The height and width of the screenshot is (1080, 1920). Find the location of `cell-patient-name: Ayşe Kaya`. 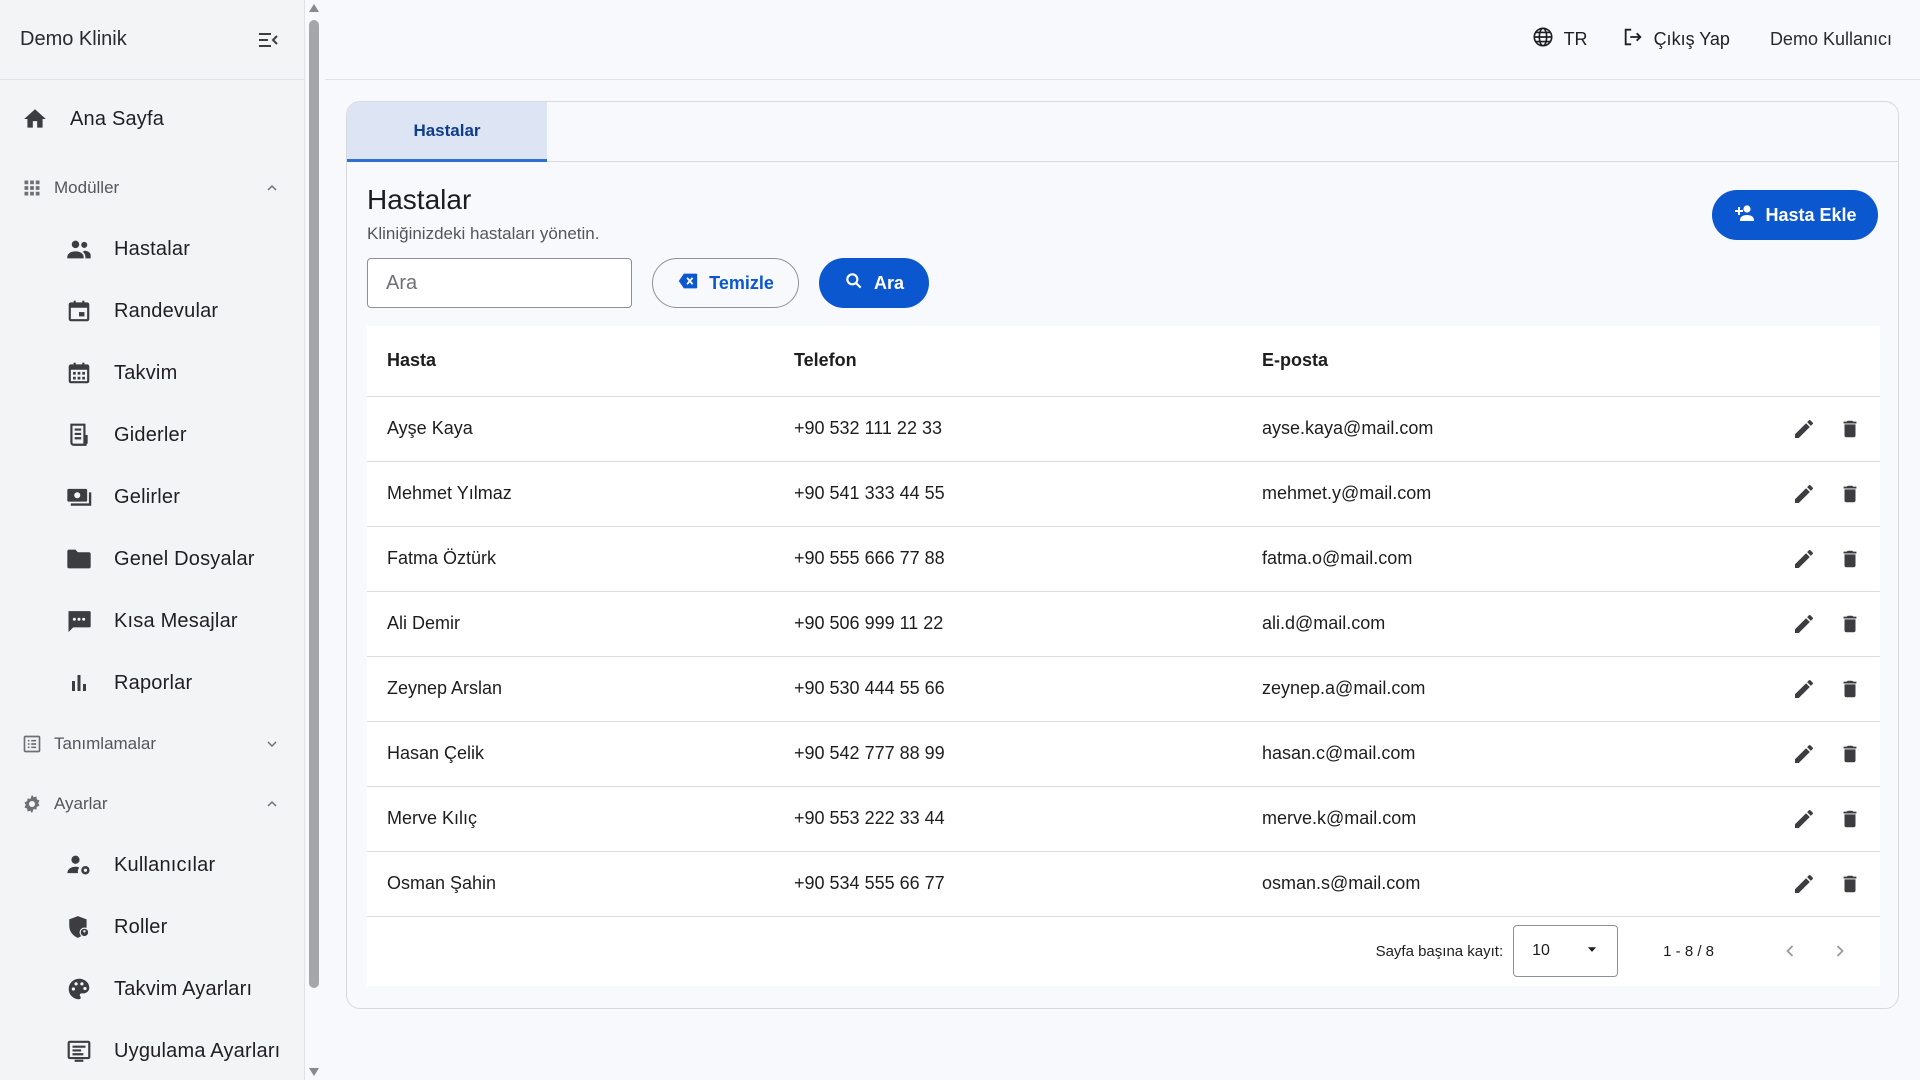

cell-patient-name: Ayşe Kaya is located at coordinates (570, 429).